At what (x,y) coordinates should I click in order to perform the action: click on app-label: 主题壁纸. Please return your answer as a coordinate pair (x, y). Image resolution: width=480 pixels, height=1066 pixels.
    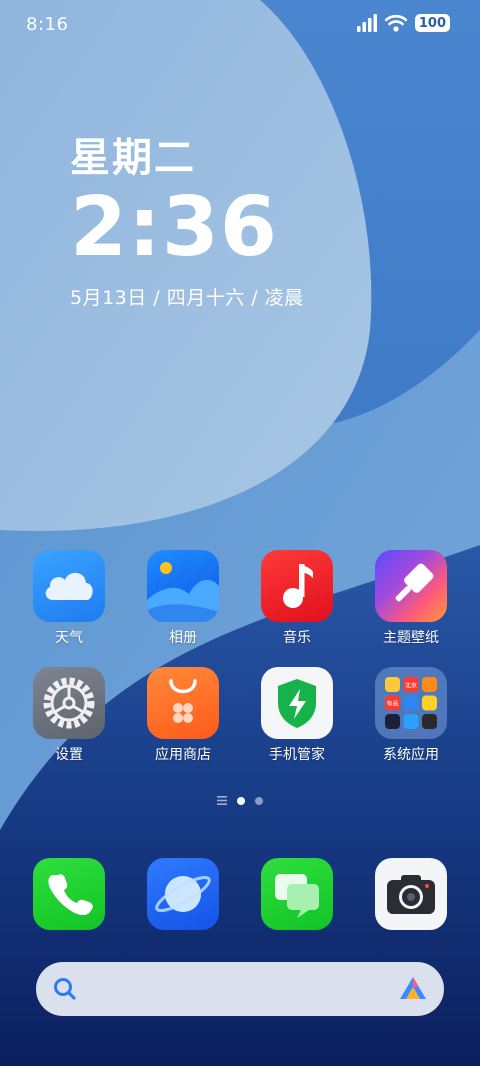
    Looking at the image, I should click on (411, 638).